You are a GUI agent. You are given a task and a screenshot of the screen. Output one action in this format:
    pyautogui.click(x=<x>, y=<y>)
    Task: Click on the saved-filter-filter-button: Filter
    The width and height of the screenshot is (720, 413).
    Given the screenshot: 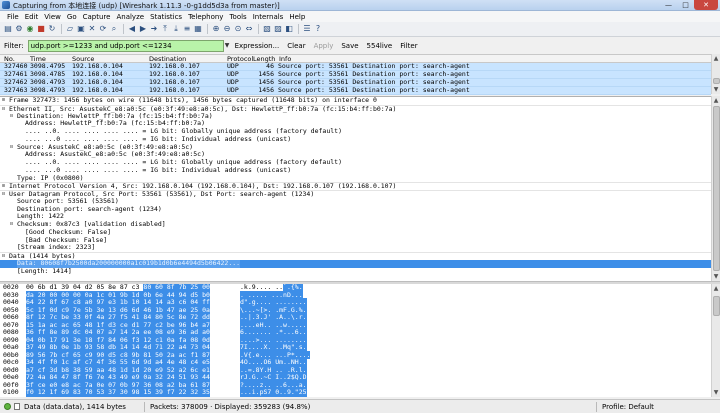 What is the action you would take?
    pyautogui.click(x=408, y=46)
    